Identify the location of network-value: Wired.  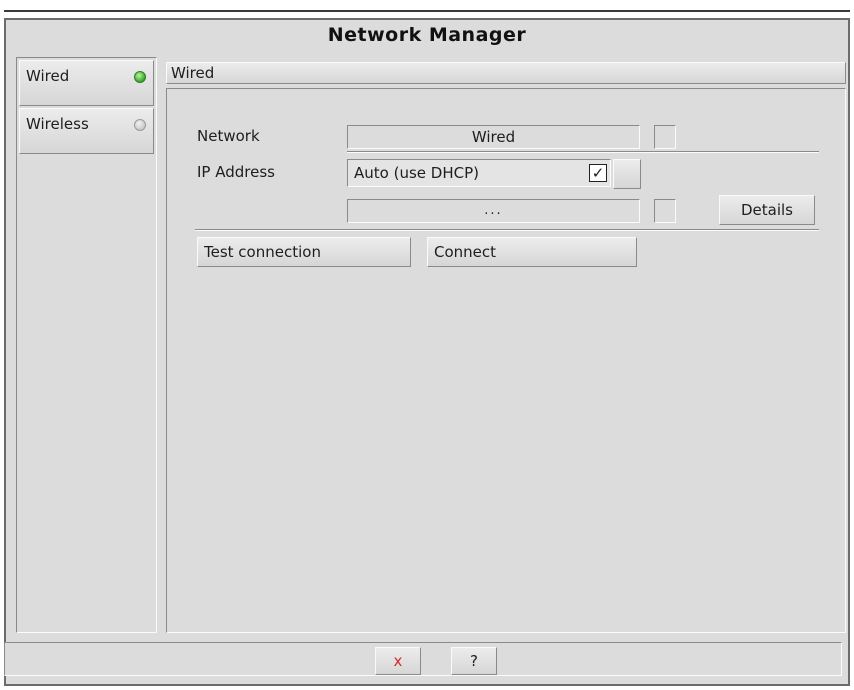
(493, 137).